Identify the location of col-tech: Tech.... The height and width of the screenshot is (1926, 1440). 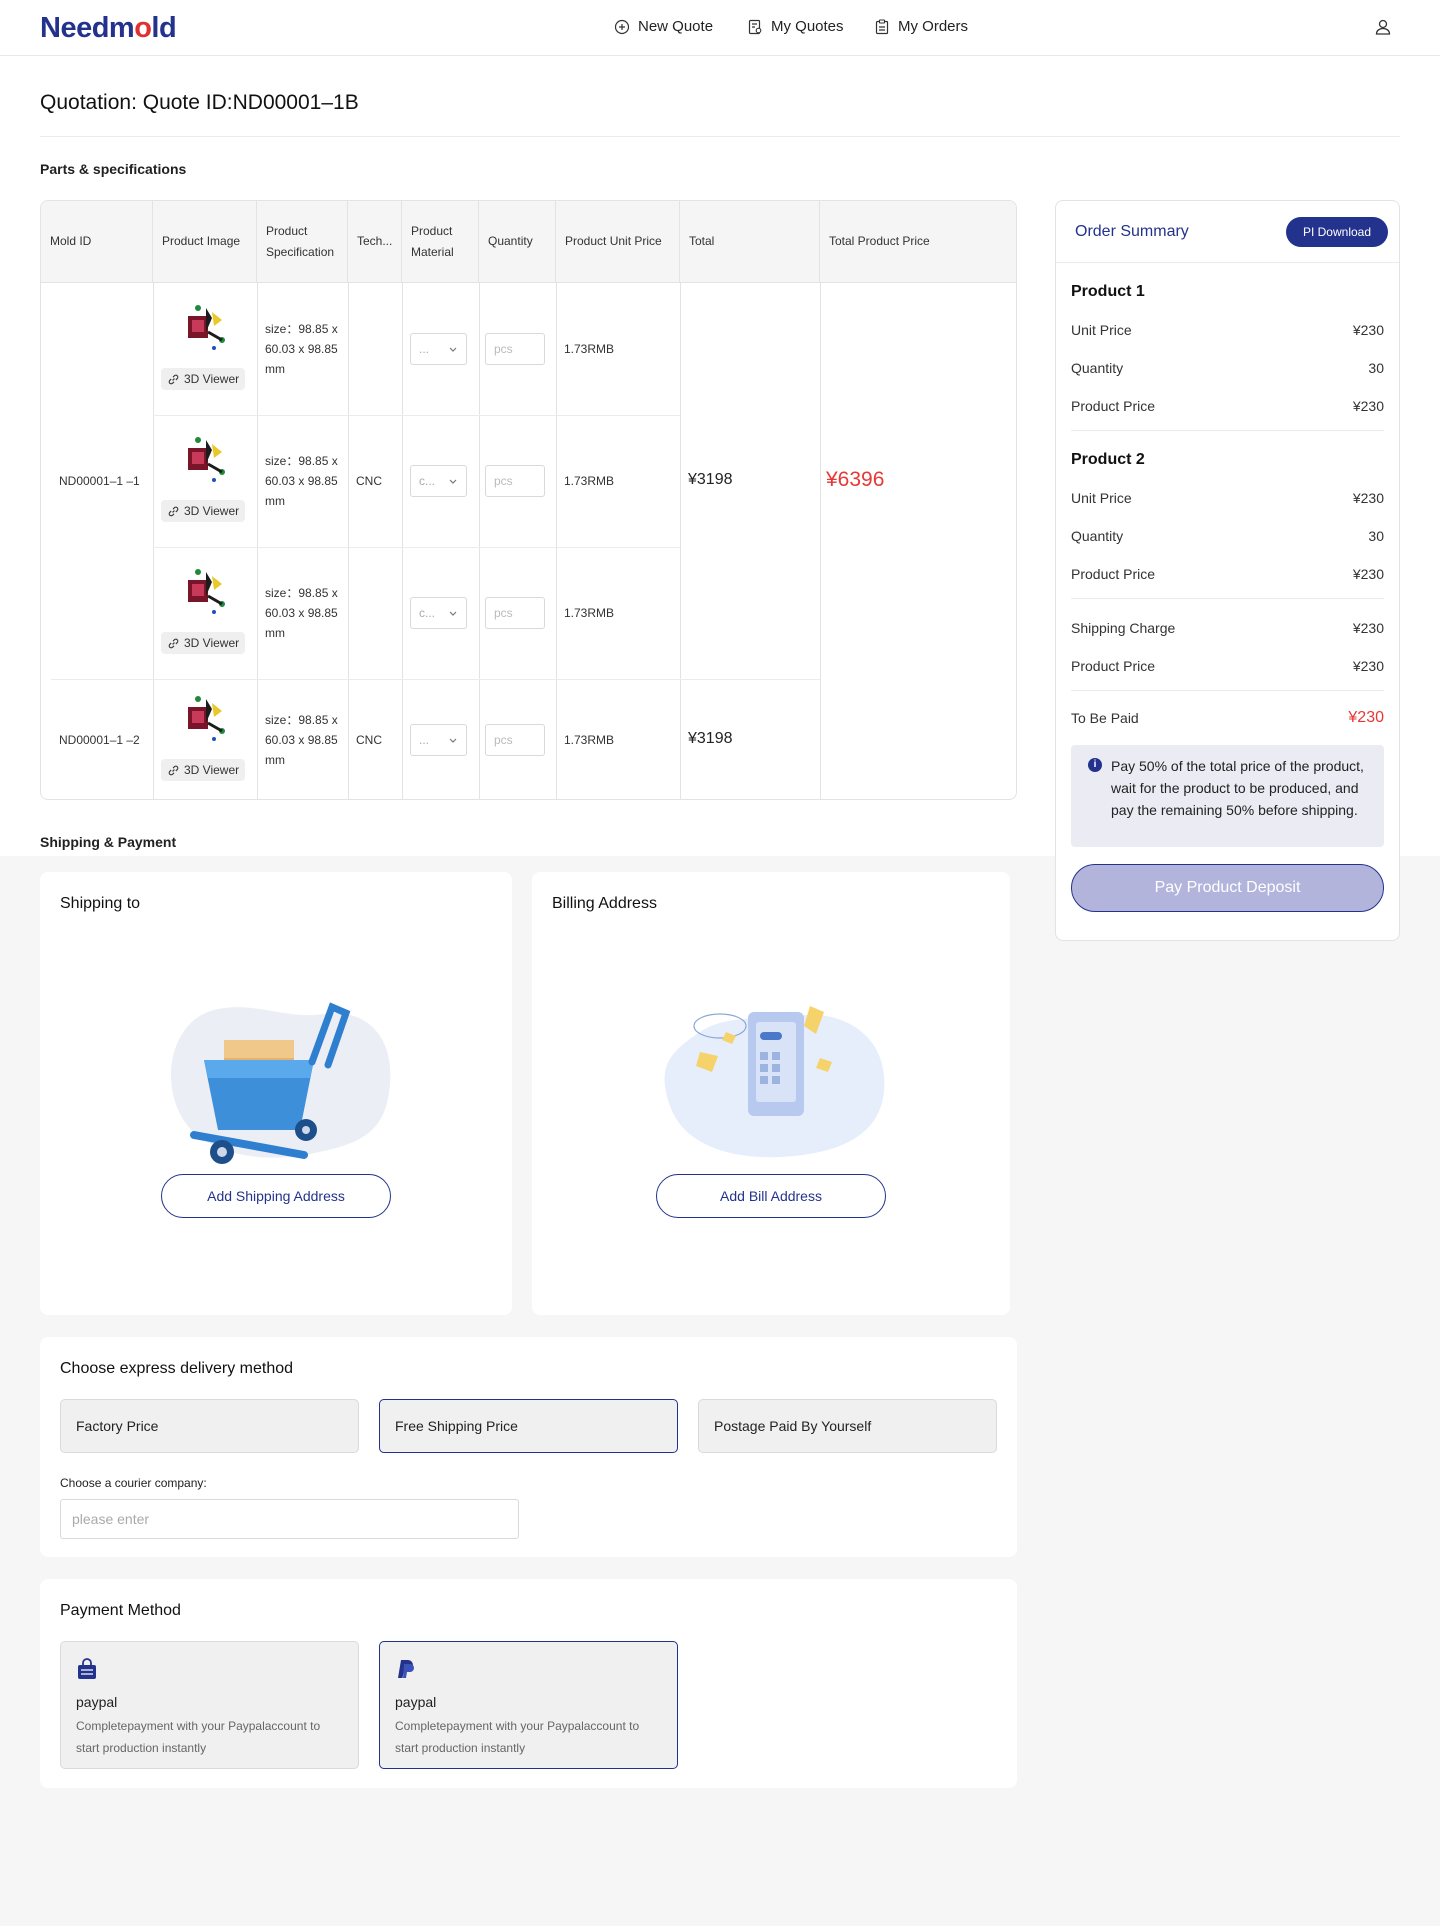
(375, 242).